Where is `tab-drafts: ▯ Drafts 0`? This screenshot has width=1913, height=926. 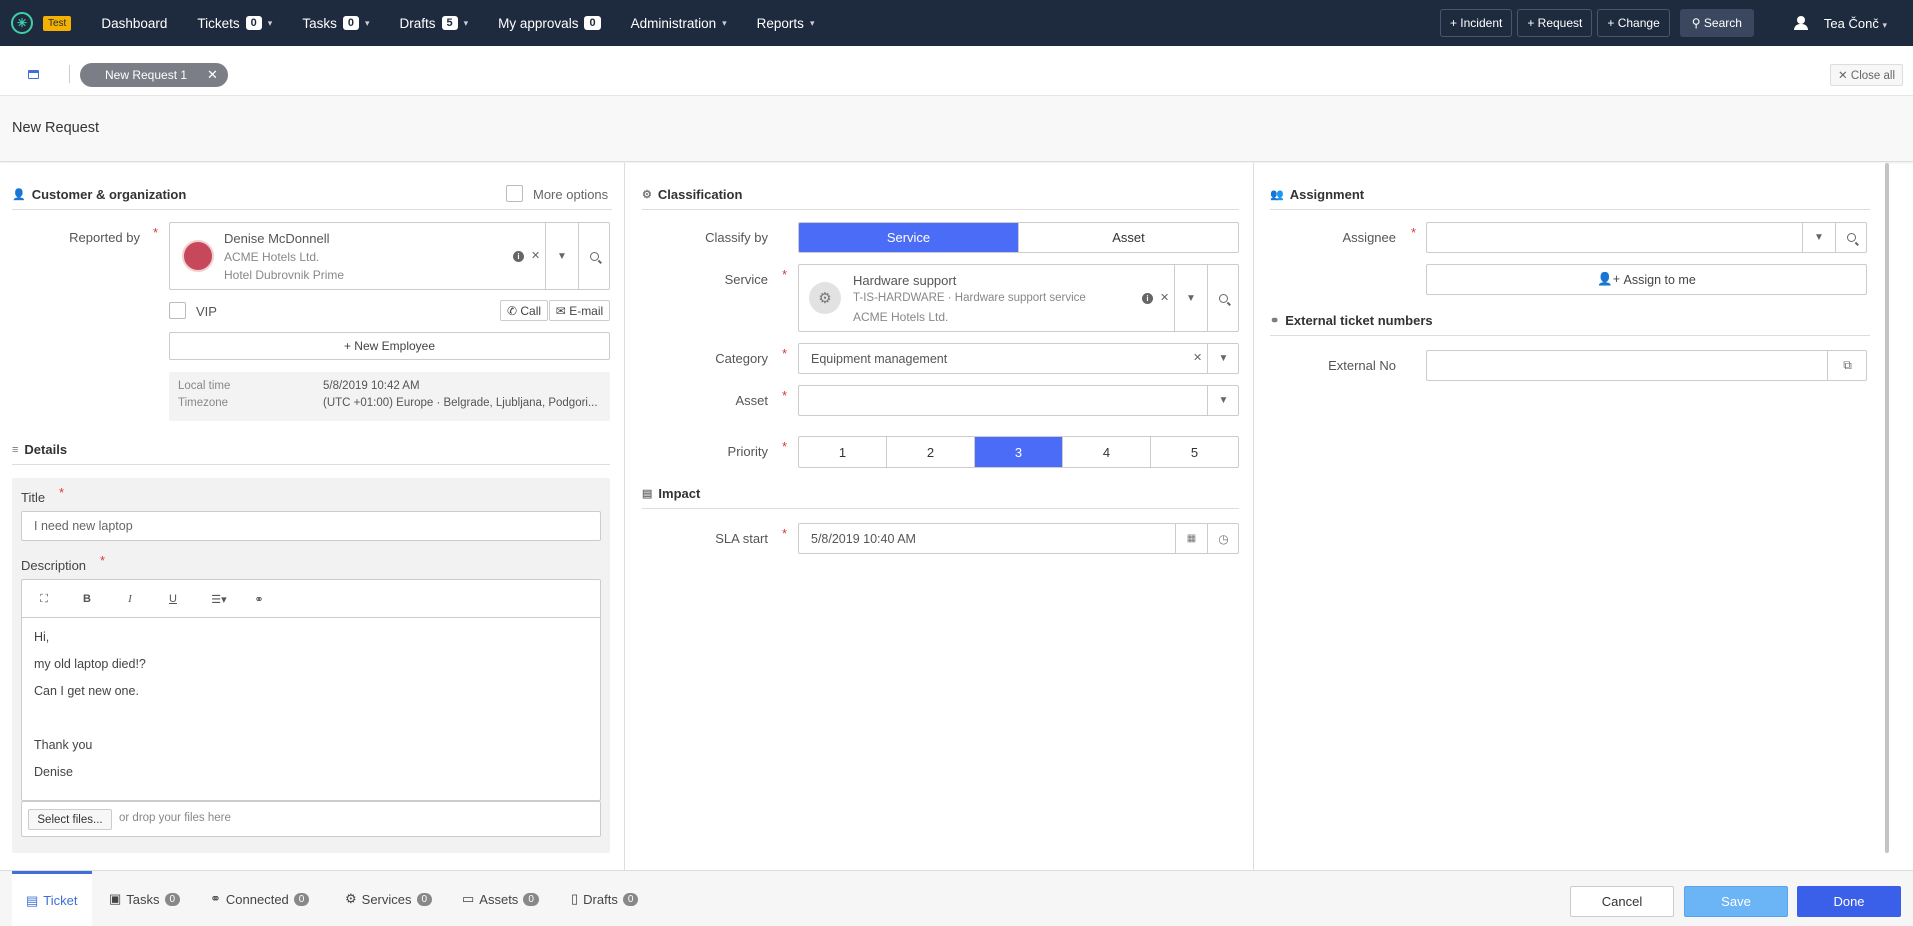 tab-drafts: ▯ Drafts 0 is located at coordinates (605, 898).